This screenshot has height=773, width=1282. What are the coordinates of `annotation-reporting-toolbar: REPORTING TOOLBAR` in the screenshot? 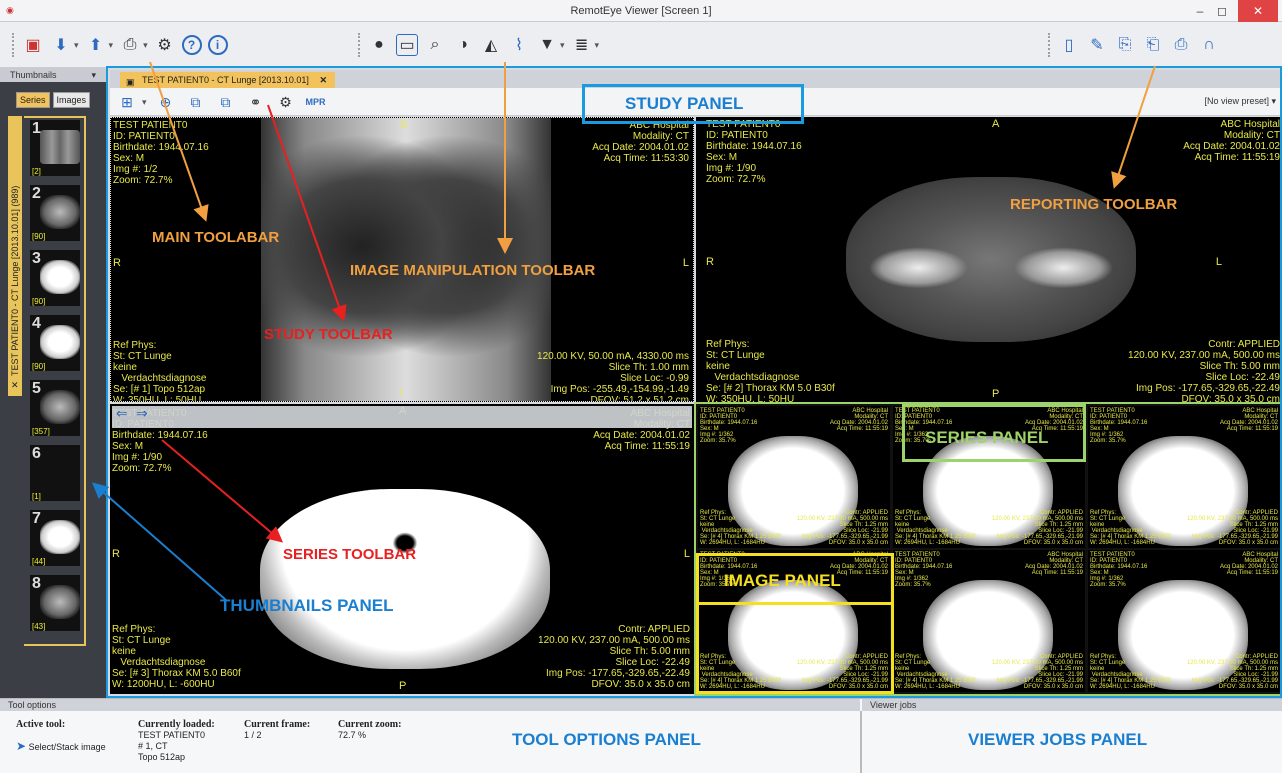 It's located at (1094, 204).